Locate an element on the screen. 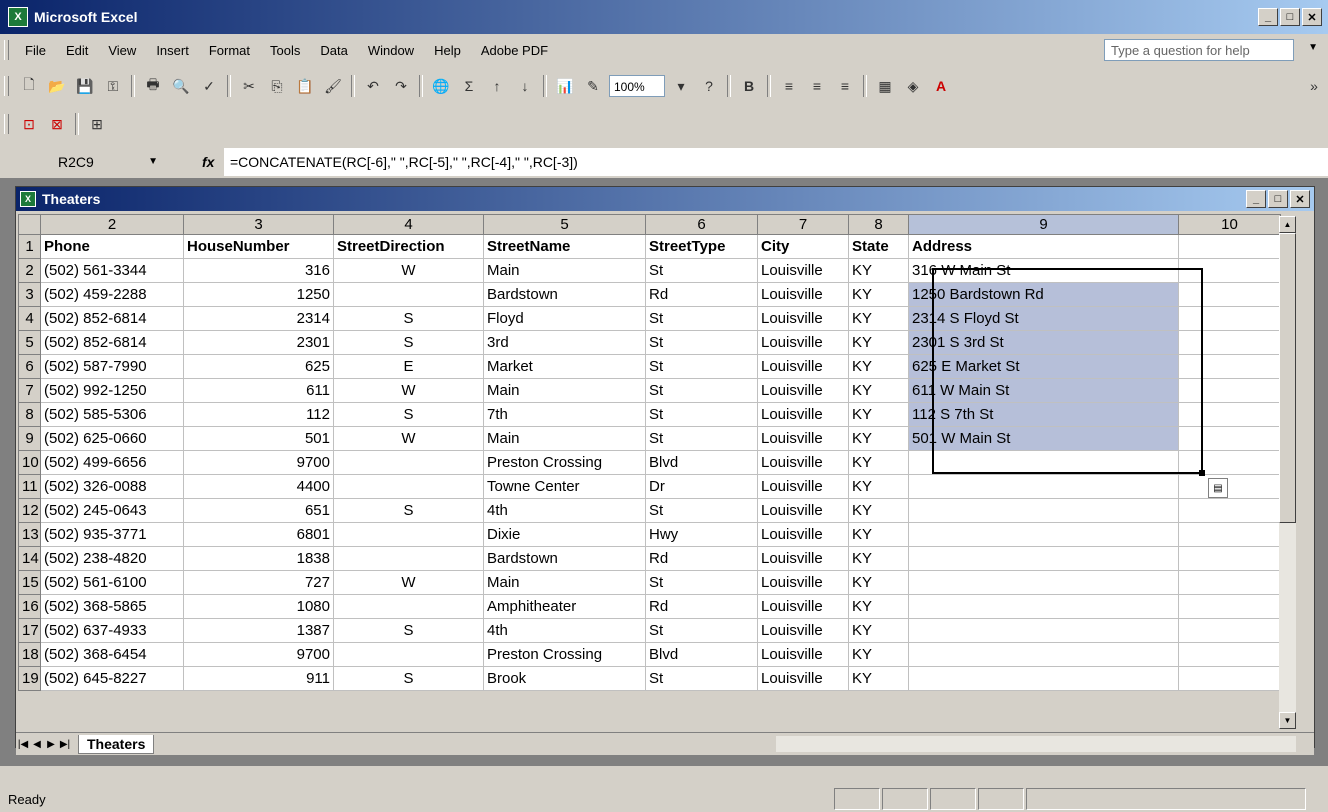 This screenshot has height=812, width=1328. row-header: 9 is located at coordinates (29, 438).